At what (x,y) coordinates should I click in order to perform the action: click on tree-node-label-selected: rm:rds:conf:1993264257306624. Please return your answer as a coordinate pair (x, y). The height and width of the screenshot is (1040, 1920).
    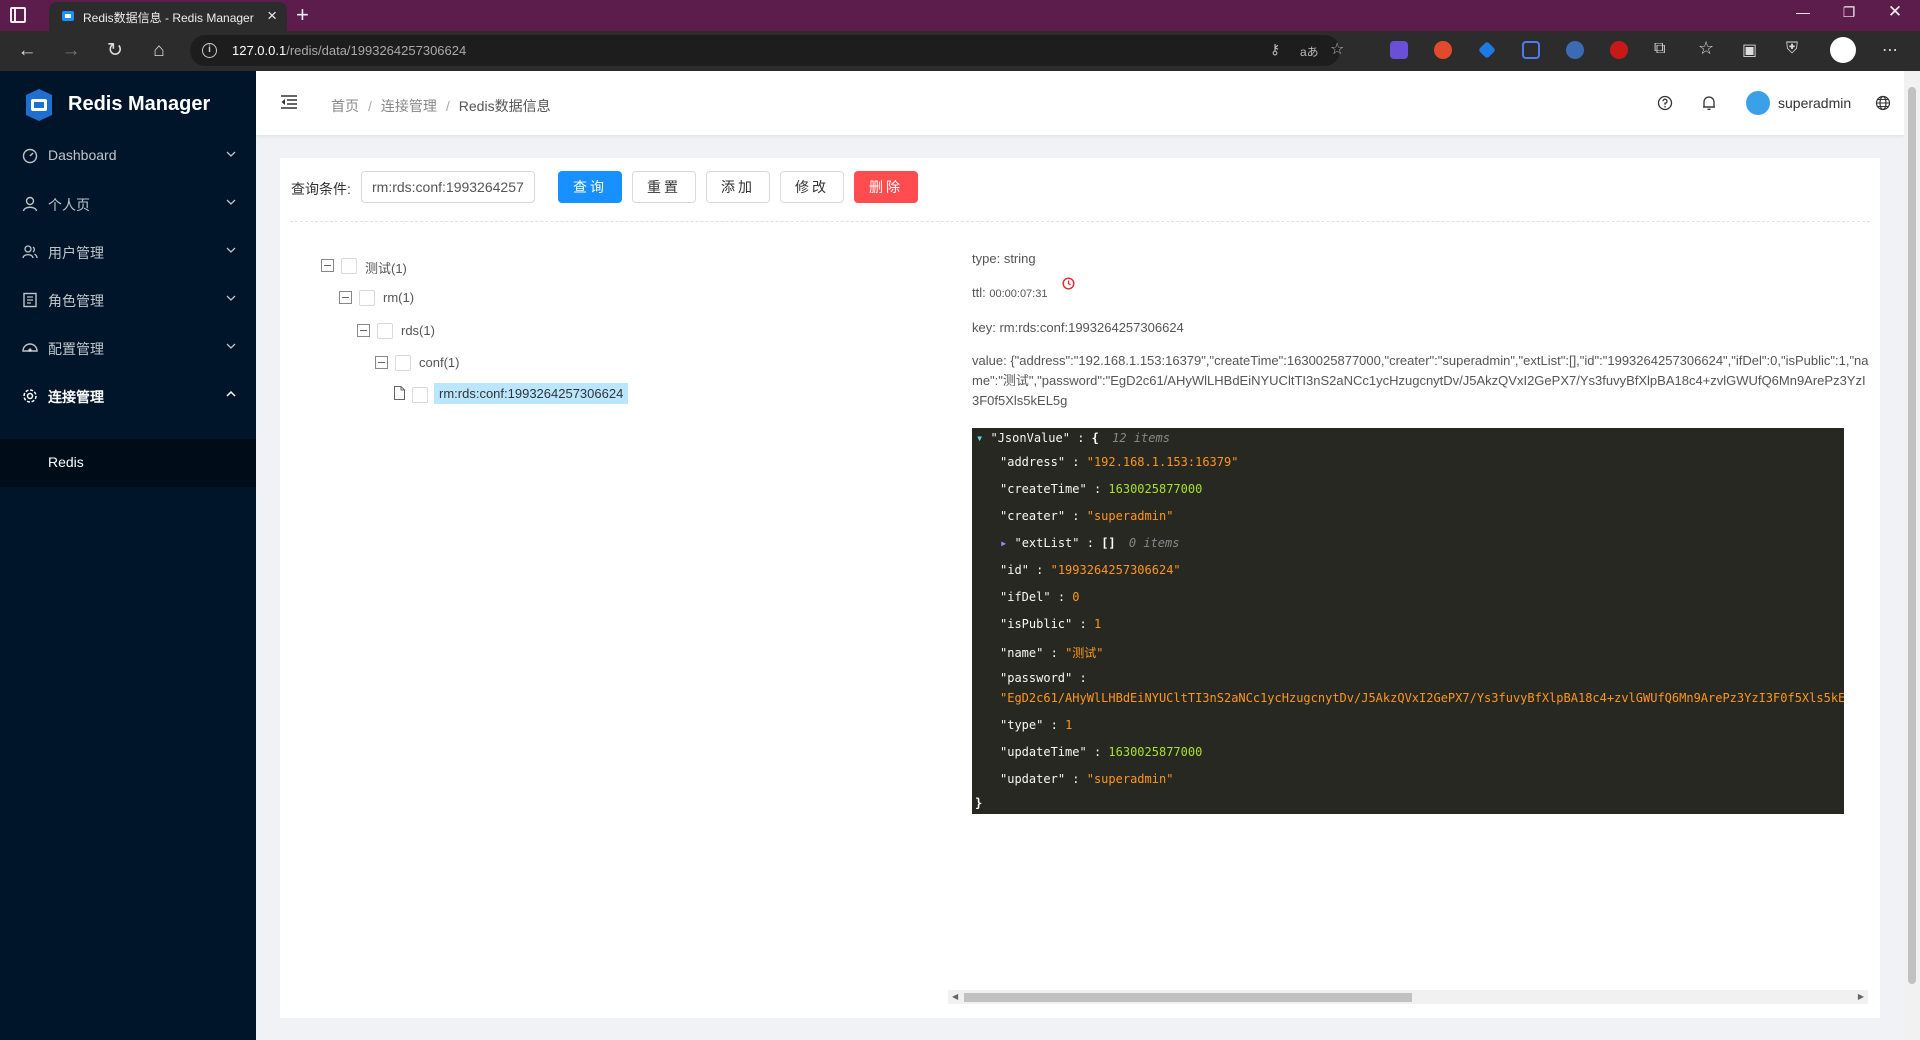
    Looking at the image, I should click on (531, 393).